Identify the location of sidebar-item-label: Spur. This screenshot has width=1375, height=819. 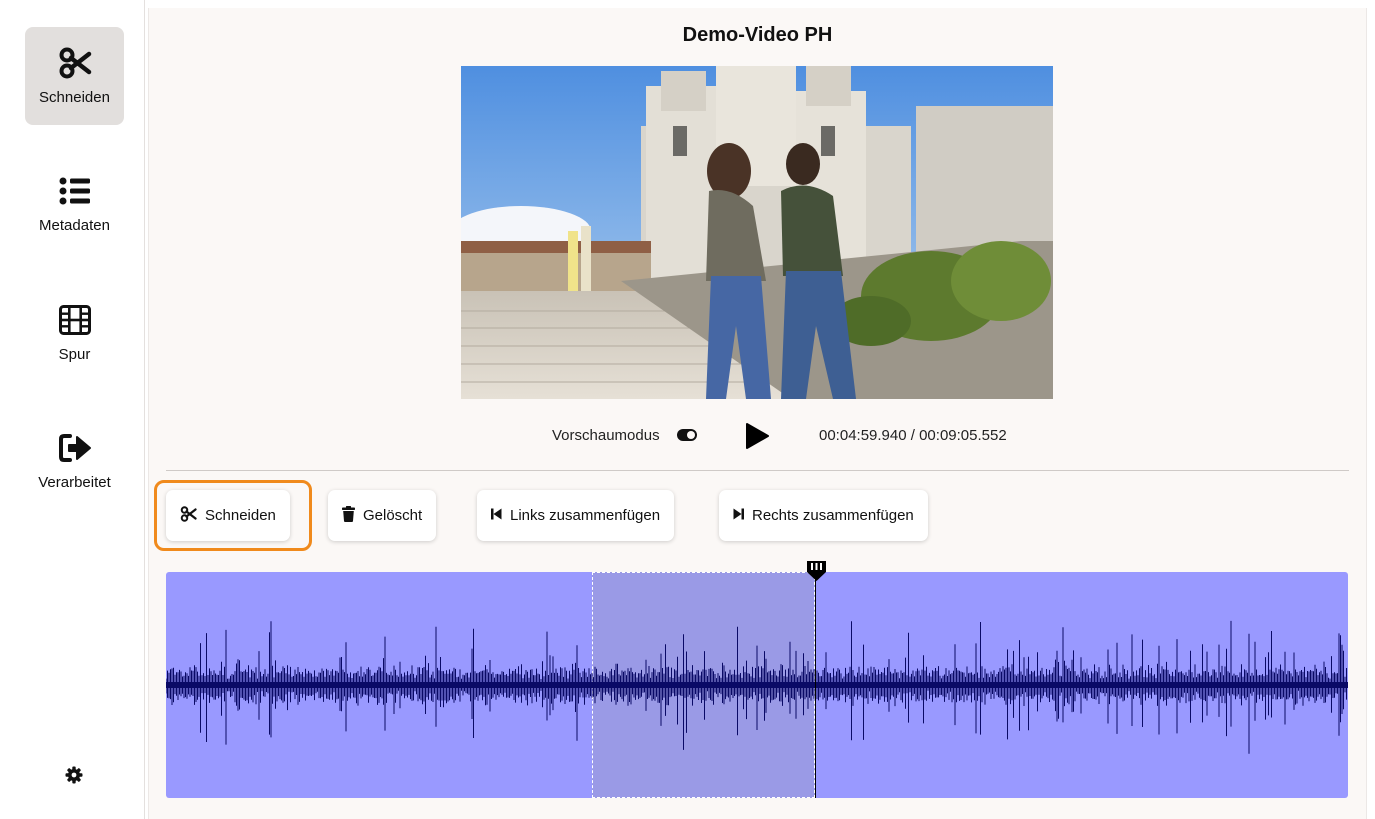
(74, 354).